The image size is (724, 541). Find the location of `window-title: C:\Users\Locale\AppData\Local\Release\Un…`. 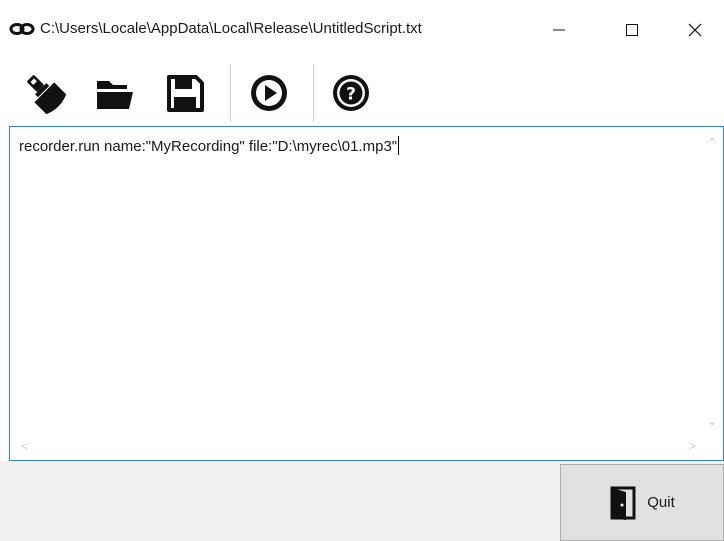

window-title: C:\Users\Locale\AppData\Local\Release\Un… is located at coordinates (231, 28).